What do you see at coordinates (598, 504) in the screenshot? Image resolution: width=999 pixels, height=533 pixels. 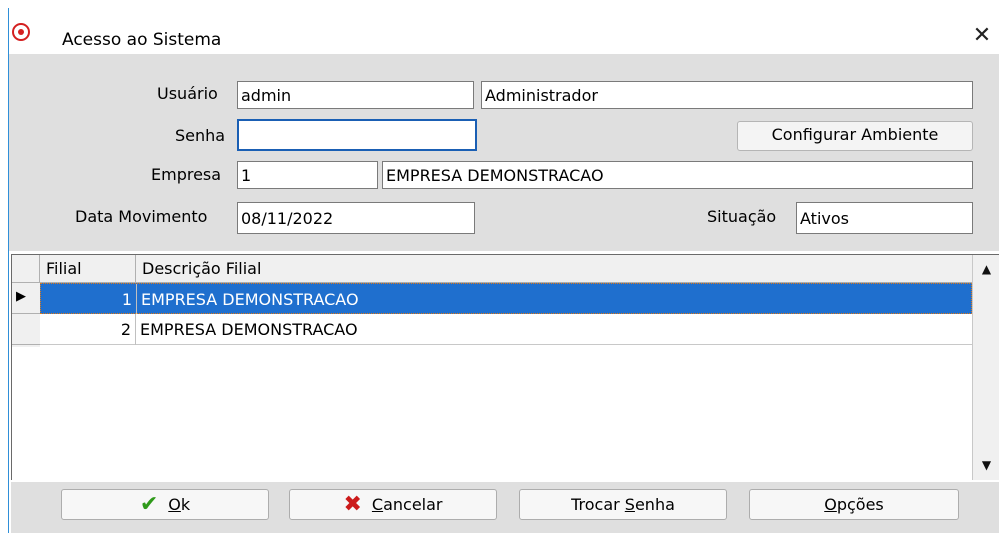 I see `change-password-prefix: Trocar` at bounding box center [598, 504].